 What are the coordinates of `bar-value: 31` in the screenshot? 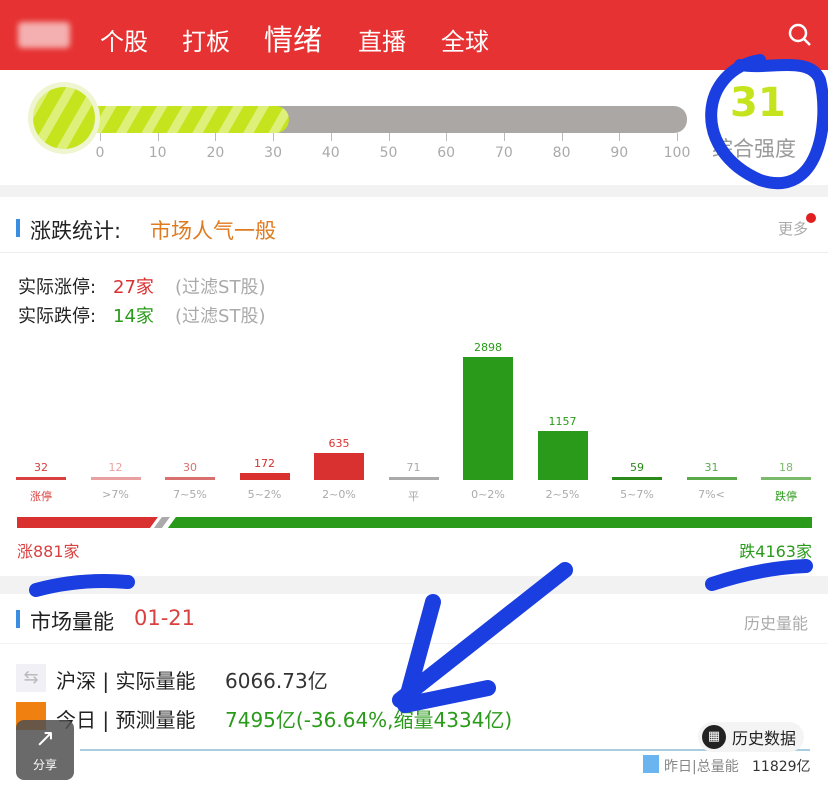 It's located at (711, 467).